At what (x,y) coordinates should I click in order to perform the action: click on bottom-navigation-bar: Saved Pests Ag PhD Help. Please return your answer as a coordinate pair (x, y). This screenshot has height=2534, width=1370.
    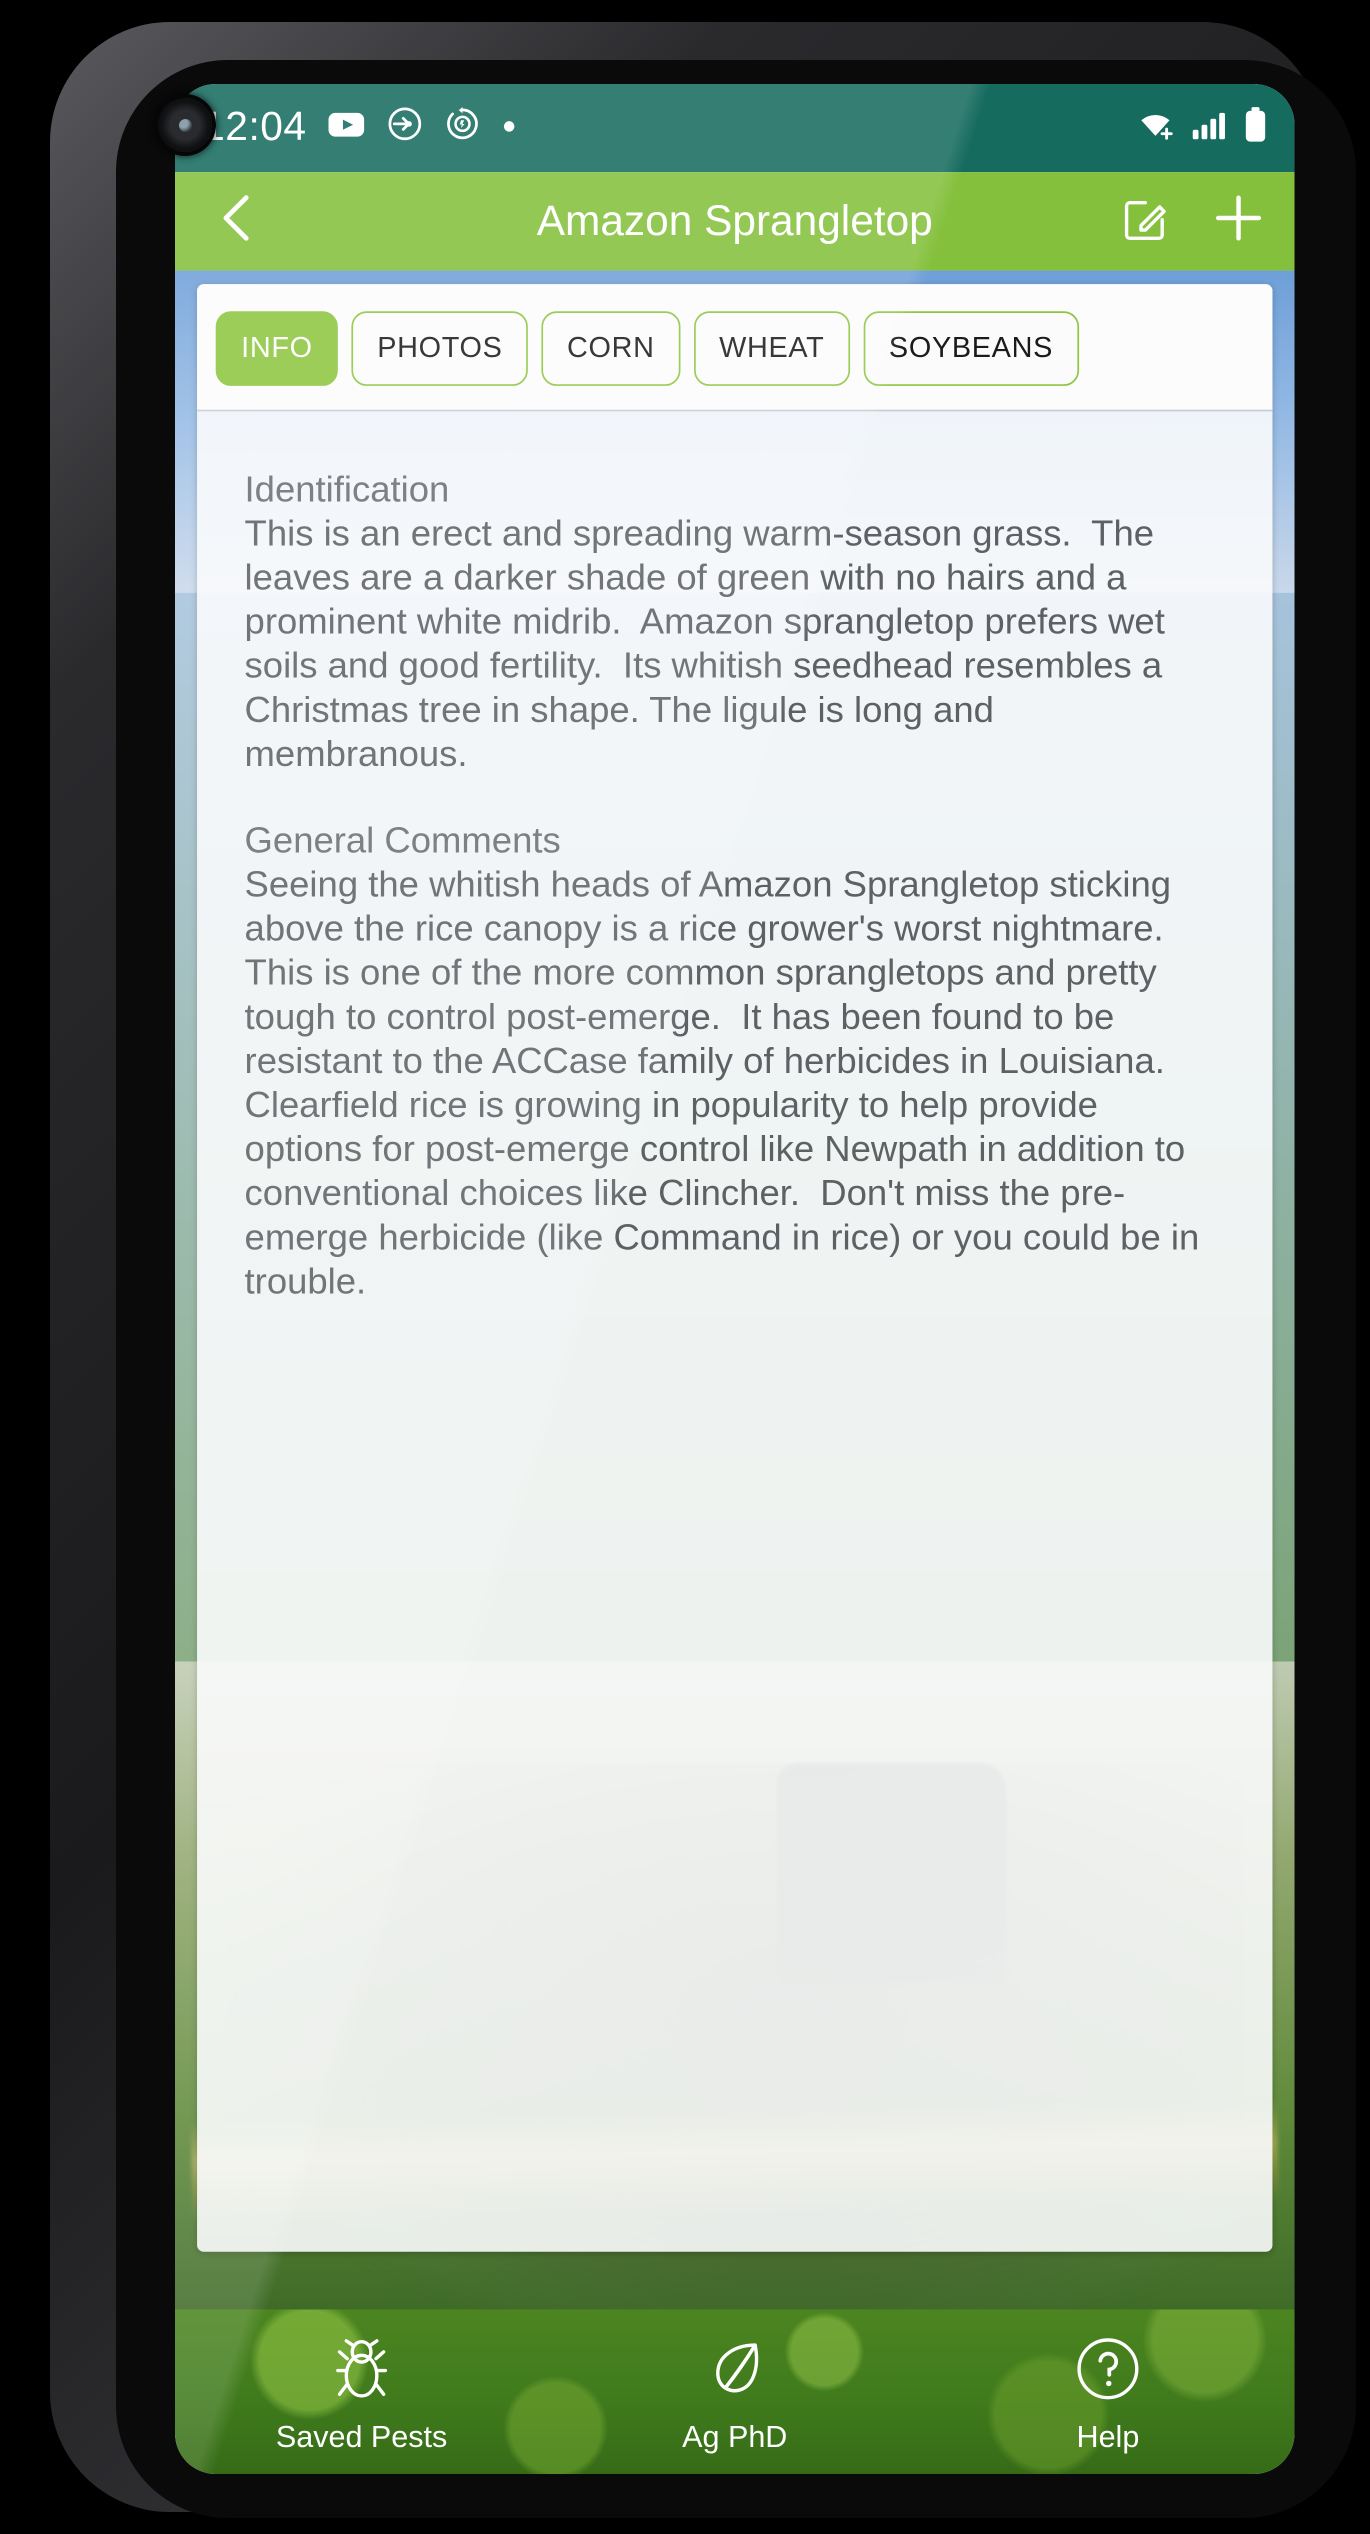
    Looking at the image, I should click on (735, 2391).